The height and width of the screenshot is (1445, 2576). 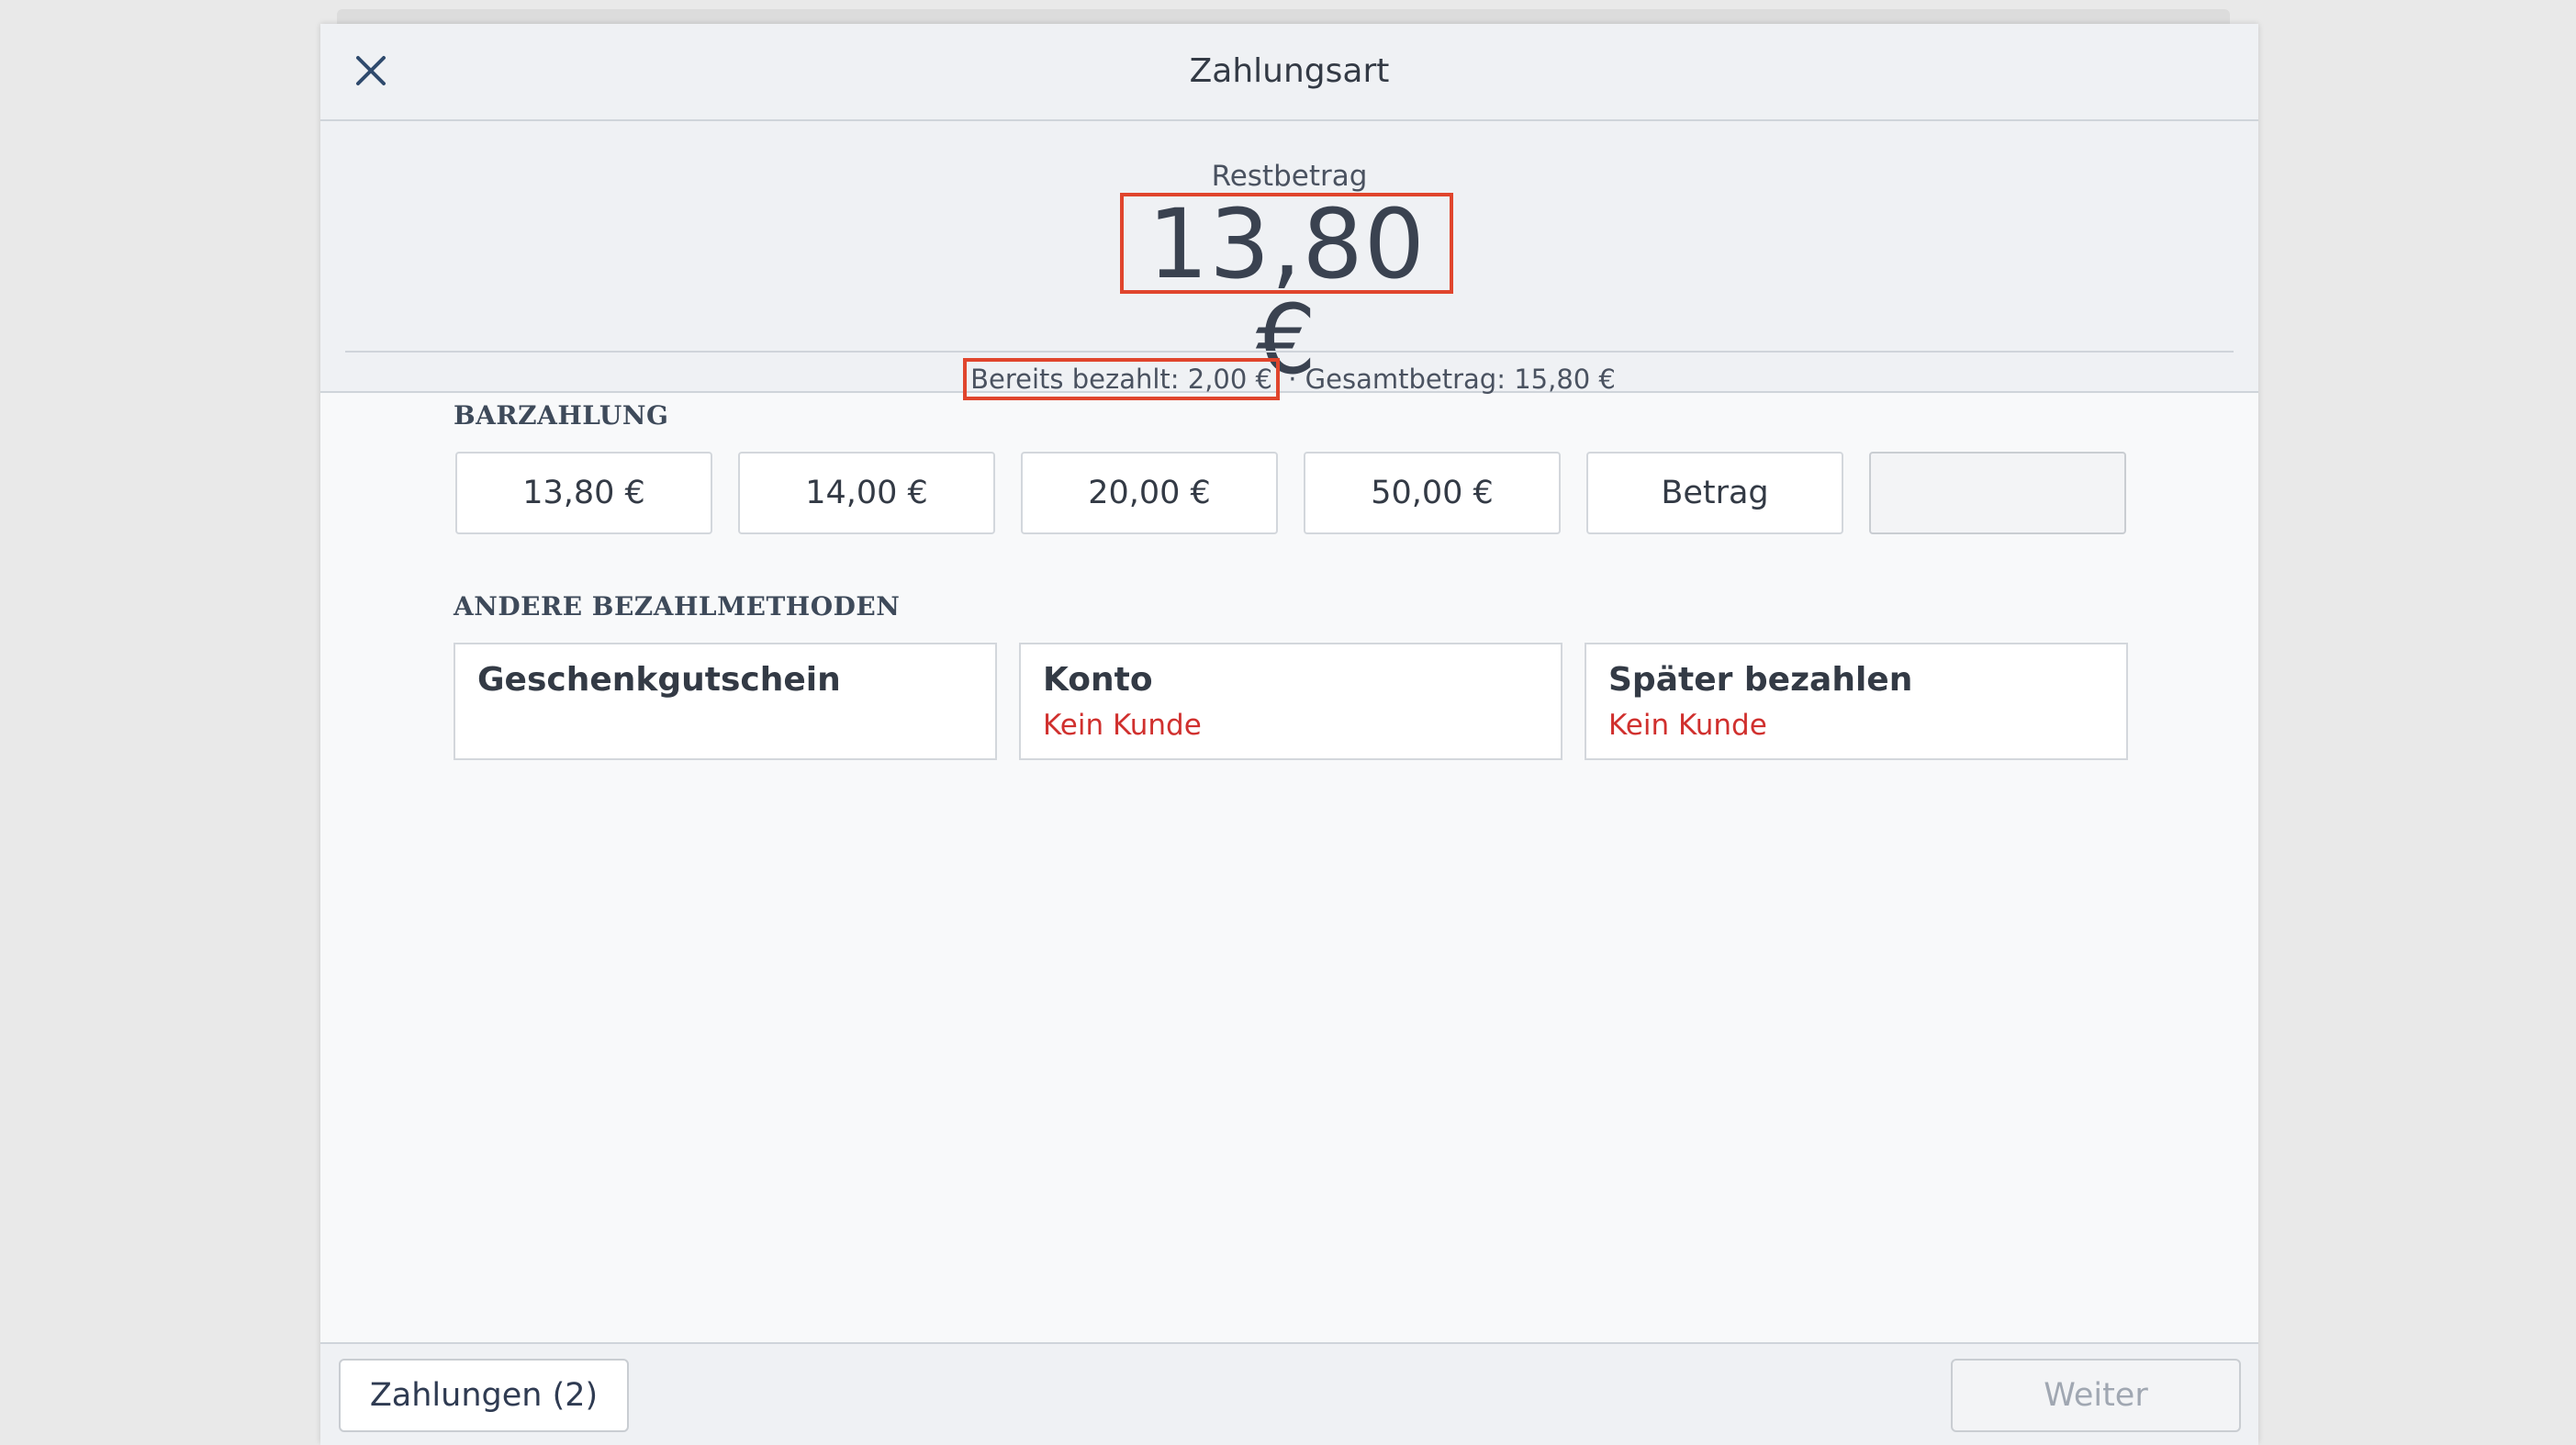 What do you see at coordinates (1460, 379) in the screenshot?
I see `total-amount-text: Gesamtbetrag: 15,80 €` at bounding box center [1460, 379].